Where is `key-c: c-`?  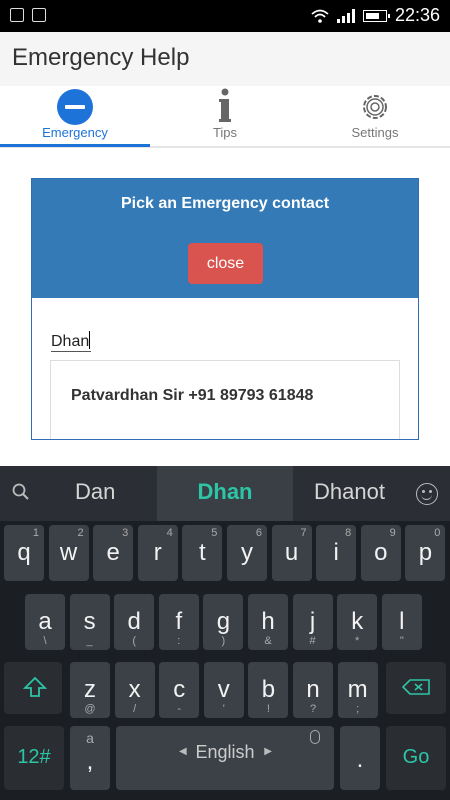 key-c: c- is located at coordinates (179, 690).